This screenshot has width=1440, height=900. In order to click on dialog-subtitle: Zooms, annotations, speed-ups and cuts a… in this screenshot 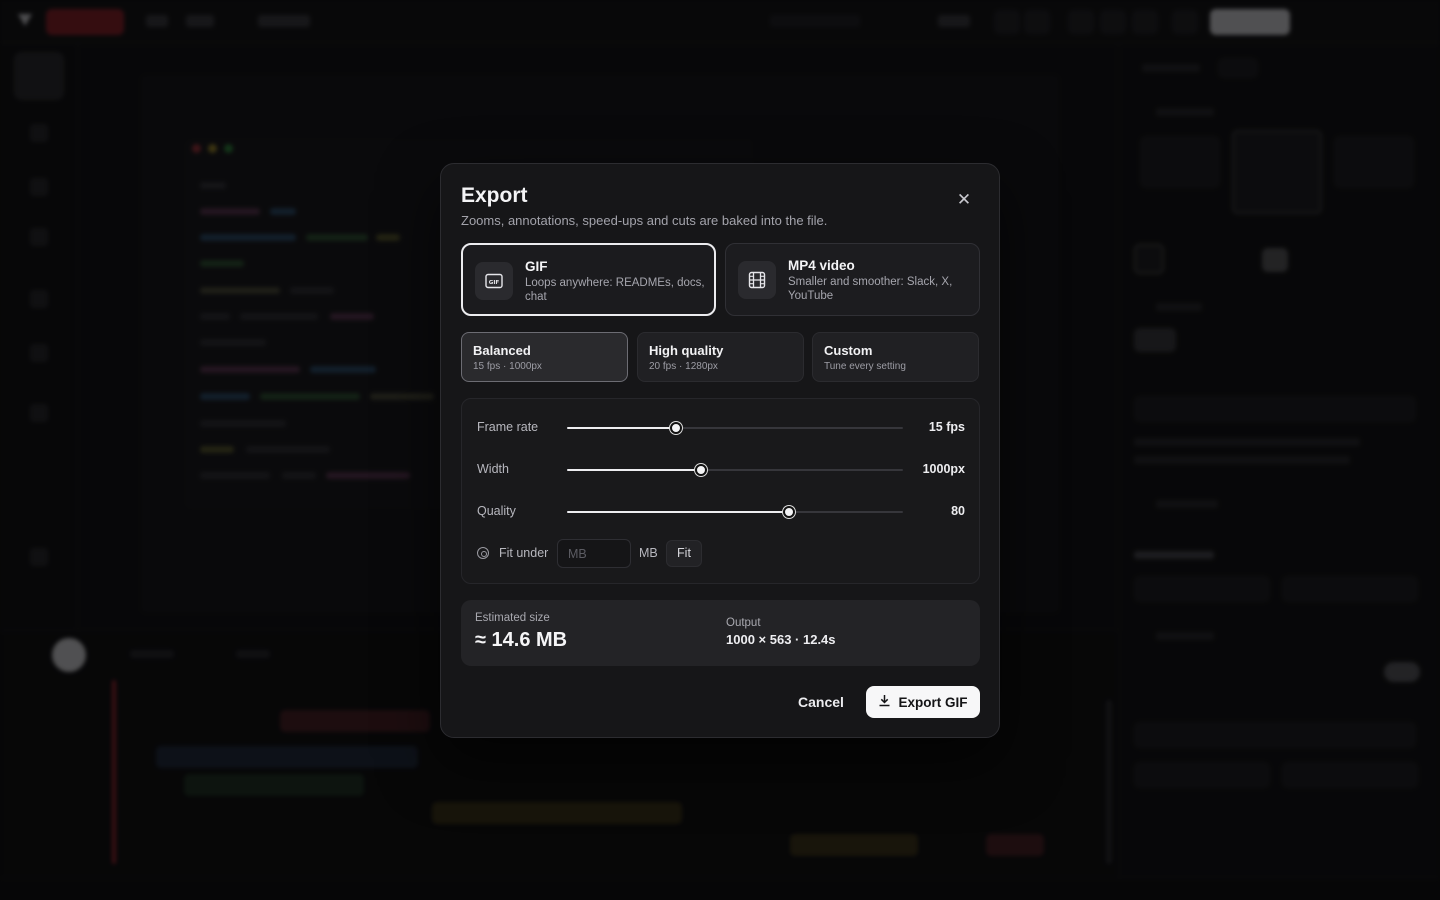, I will do `click(644, 220)`.